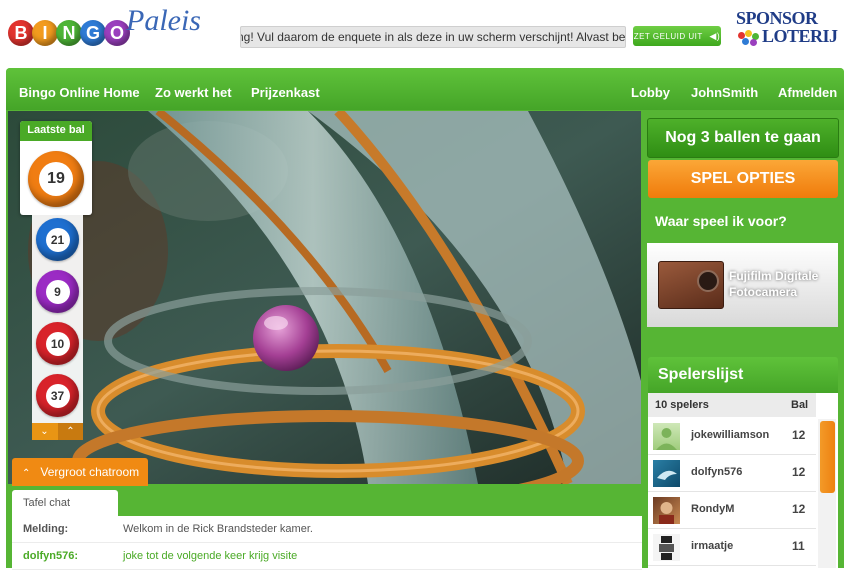  I want to click on player-list-scroll-thumb, so click(827, 457).